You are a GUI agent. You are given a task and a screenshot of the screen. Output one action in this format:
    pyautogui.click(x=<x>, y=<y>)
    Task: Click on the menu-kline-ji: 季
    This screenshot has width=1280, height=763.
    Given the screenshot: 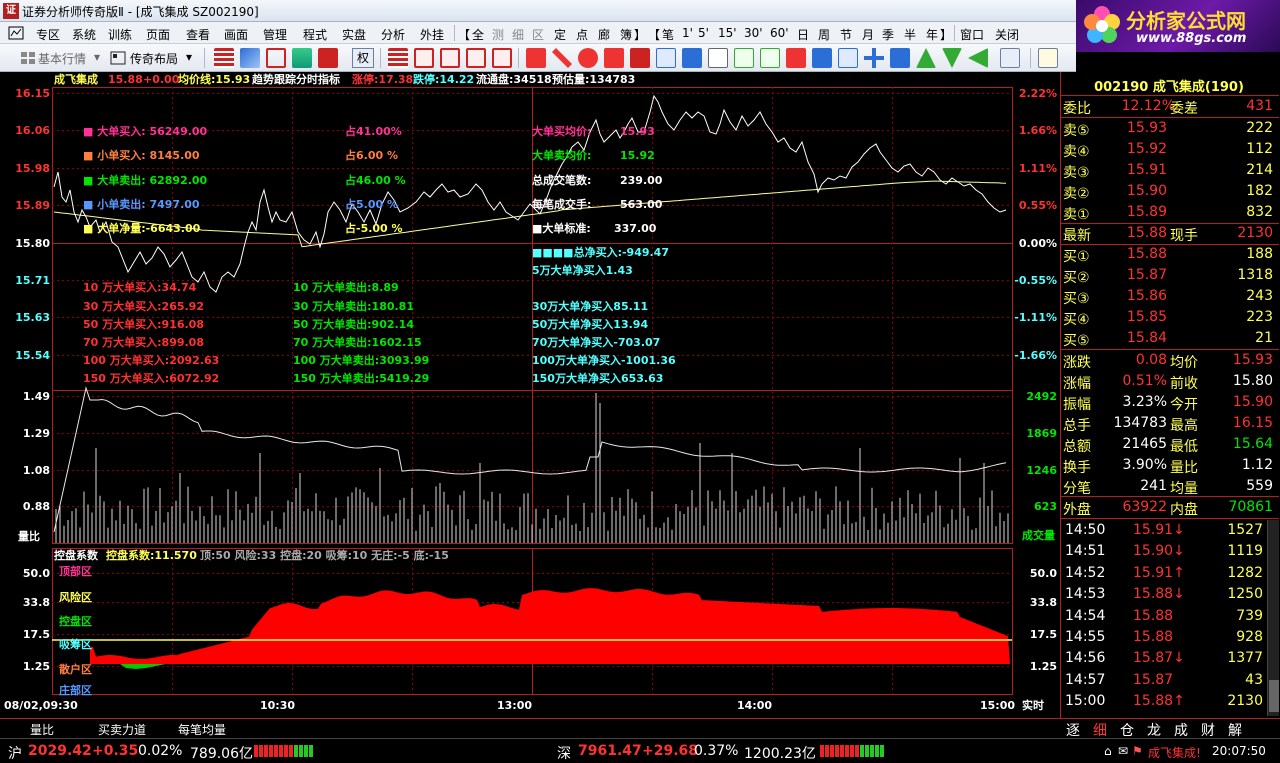 What is the action you would take?
    pyautogui.click(x=888, y=34)
    